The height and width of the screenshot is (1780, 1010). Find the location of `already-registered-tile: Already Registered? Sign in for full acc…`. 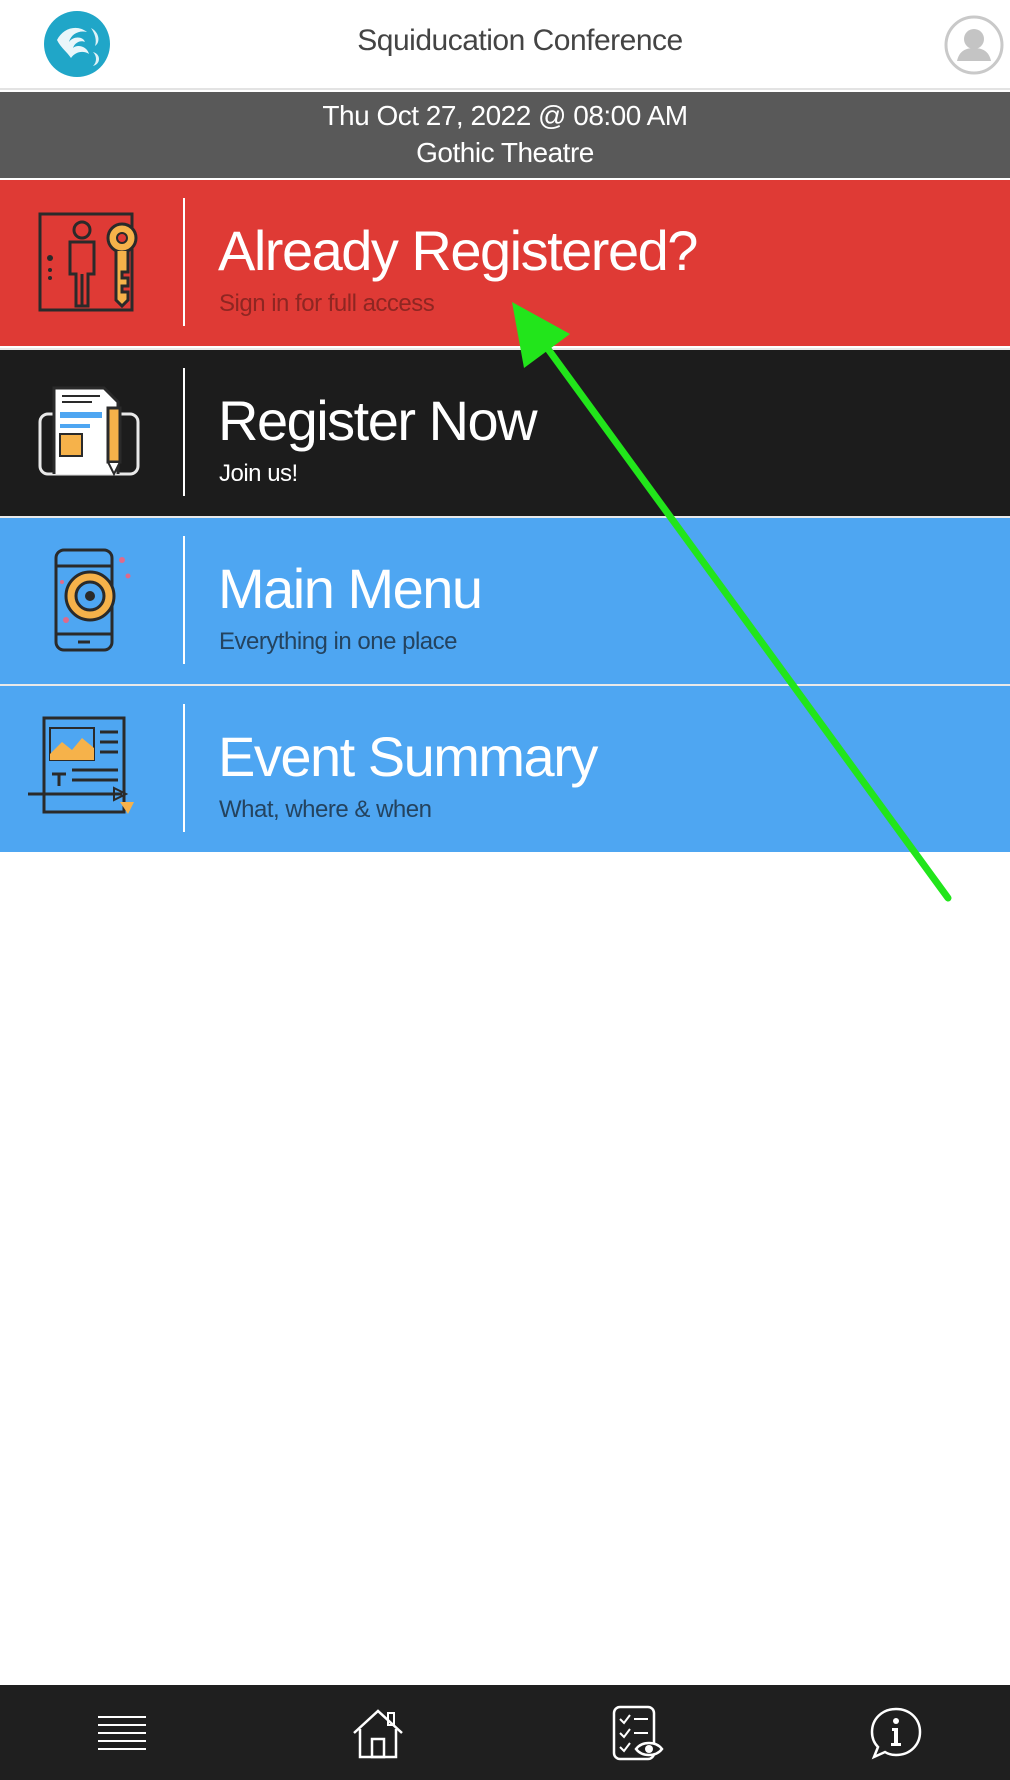

already-registered-tile: Already Registered? Sign in for full acc… is located at coordinates (505, 263).